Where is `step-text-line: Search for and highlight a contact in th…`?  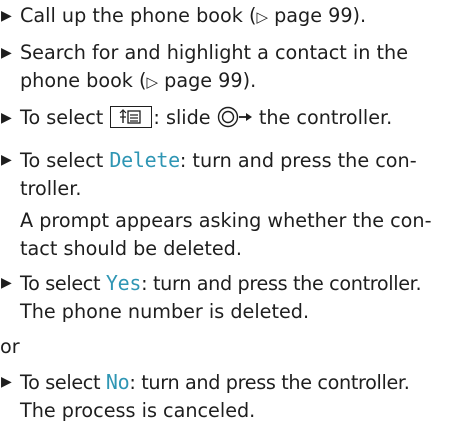
step-text-line: Search for and highlight a contact in th… is located at coordinates (214, 52).